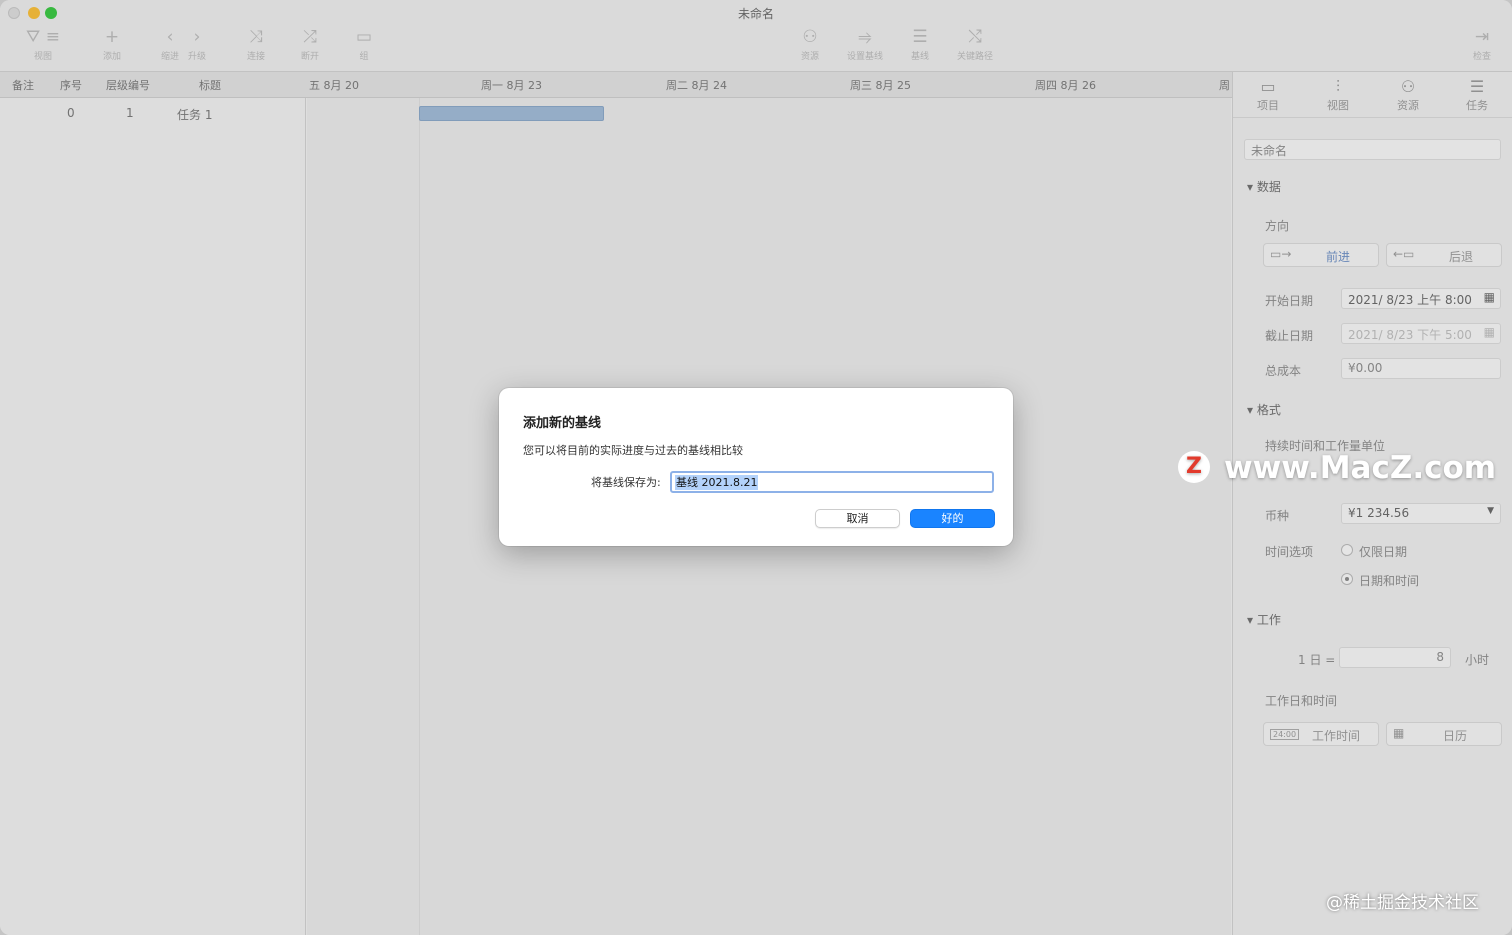 This screenshot has width=1512, height=935. Describe the element at coordinates (562, 423) in the screenshot. I see `dialog-title: 添加新的基线` at that location.